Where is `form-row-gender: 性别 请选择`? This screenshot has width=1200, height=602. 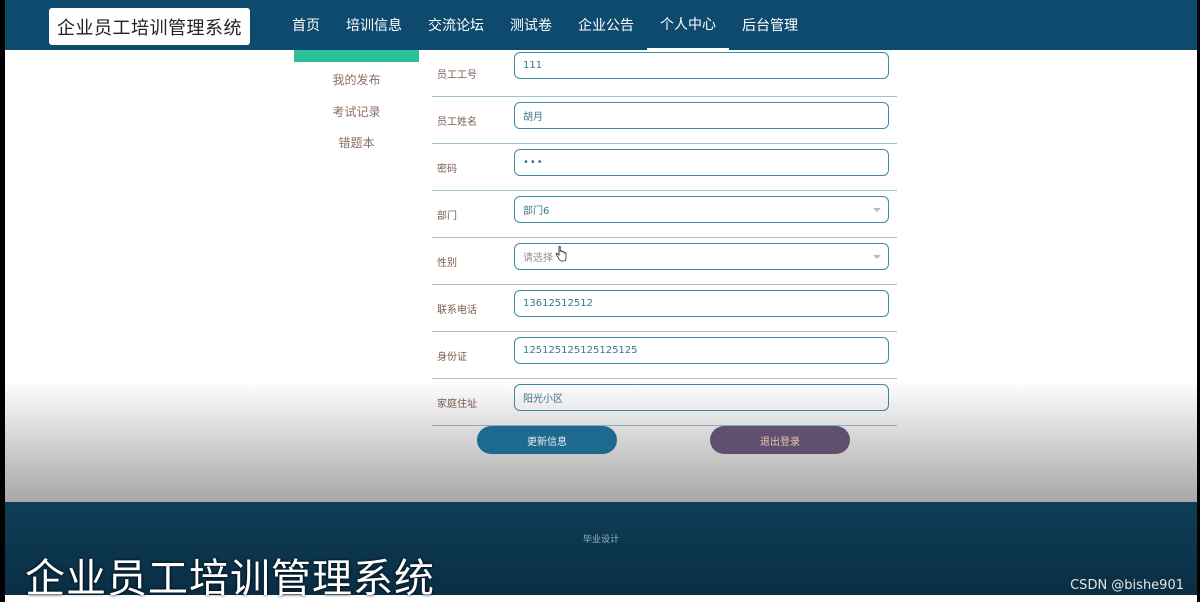
form-row-gender: 性别 请选择 is located at coordinates (664, 261).